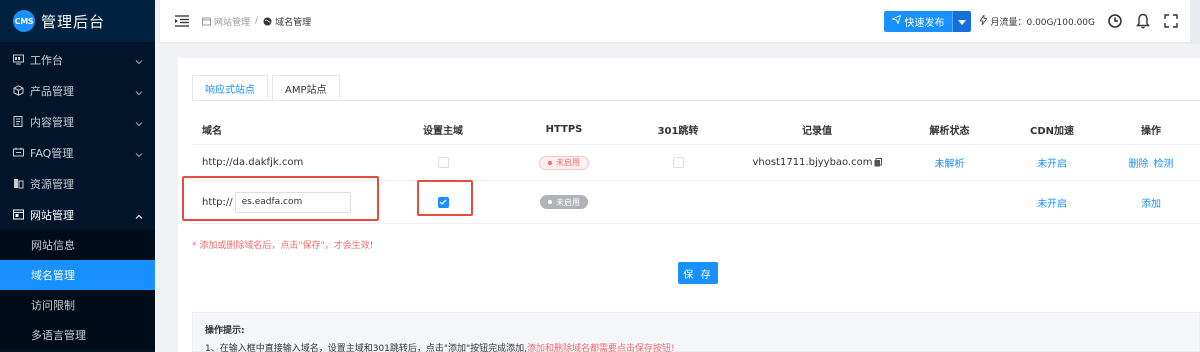 Image resolution: width=1200 pixels, height=352 pixels. I want to click on monthly-traffic-label: 月流量：0.00G/100.00G, so click(1042, 22).